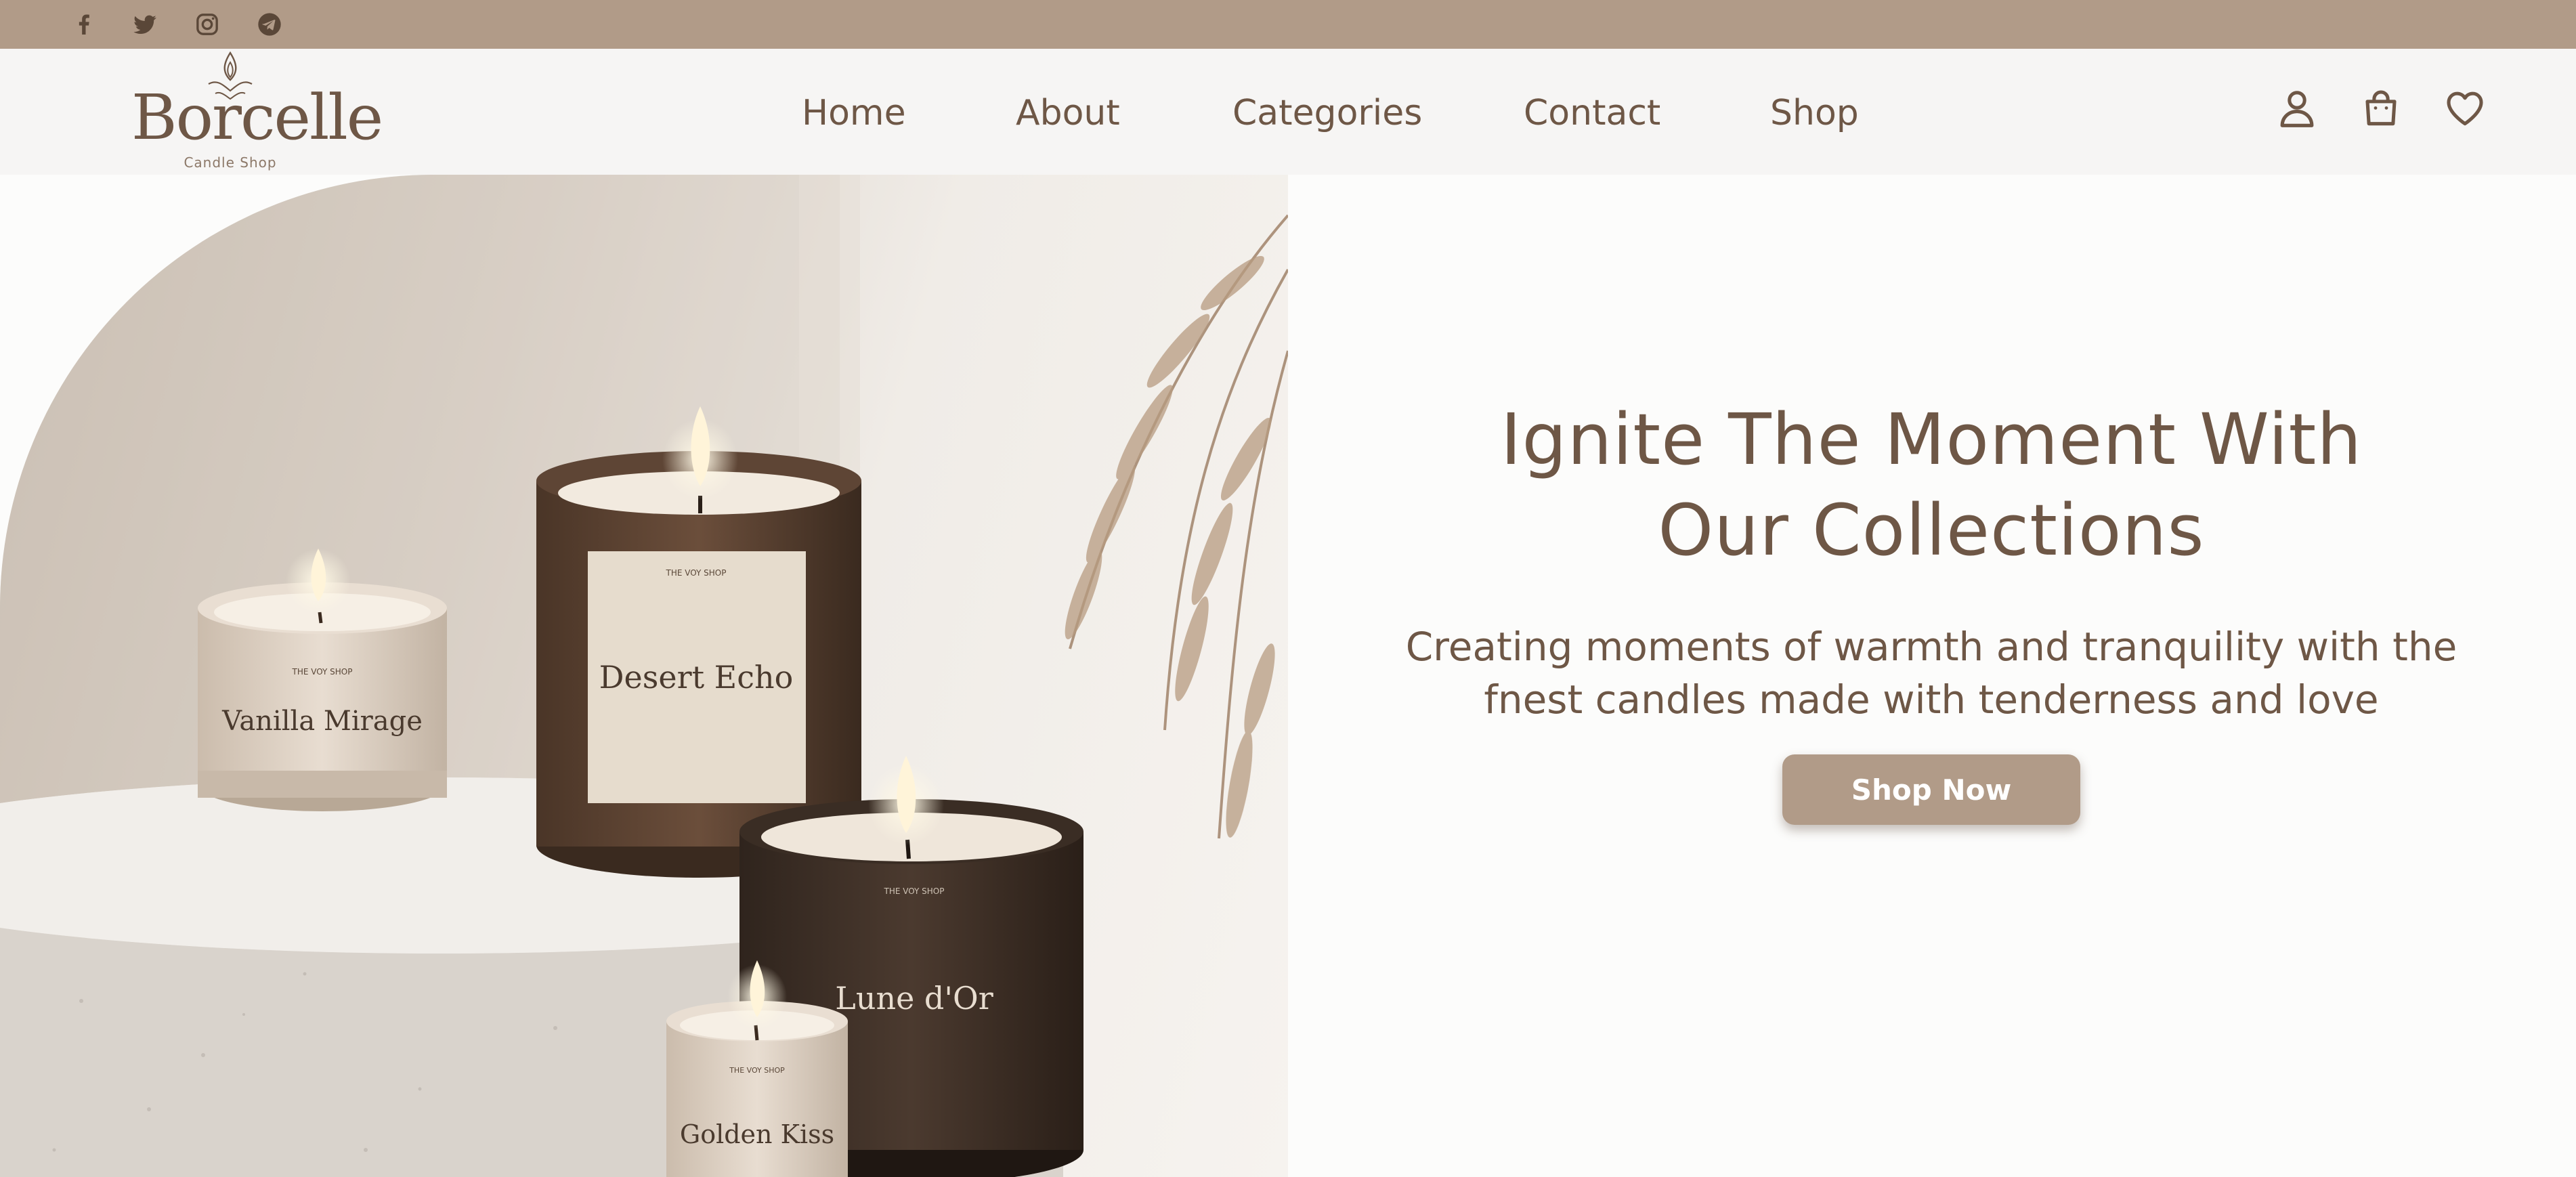  What do you see at coordinates (854, 113) in the screenshot?
I see `nav-home: Home` at bounding box center [854, 113].